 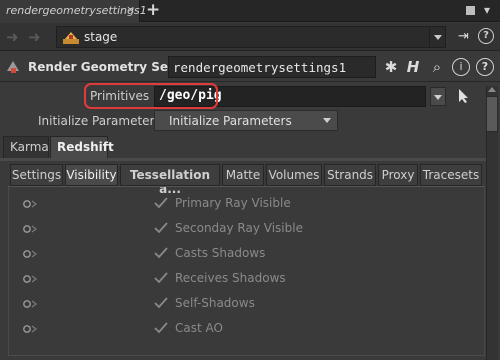 I want to click on menu-icon: ▾, so click(x=487, y=10).